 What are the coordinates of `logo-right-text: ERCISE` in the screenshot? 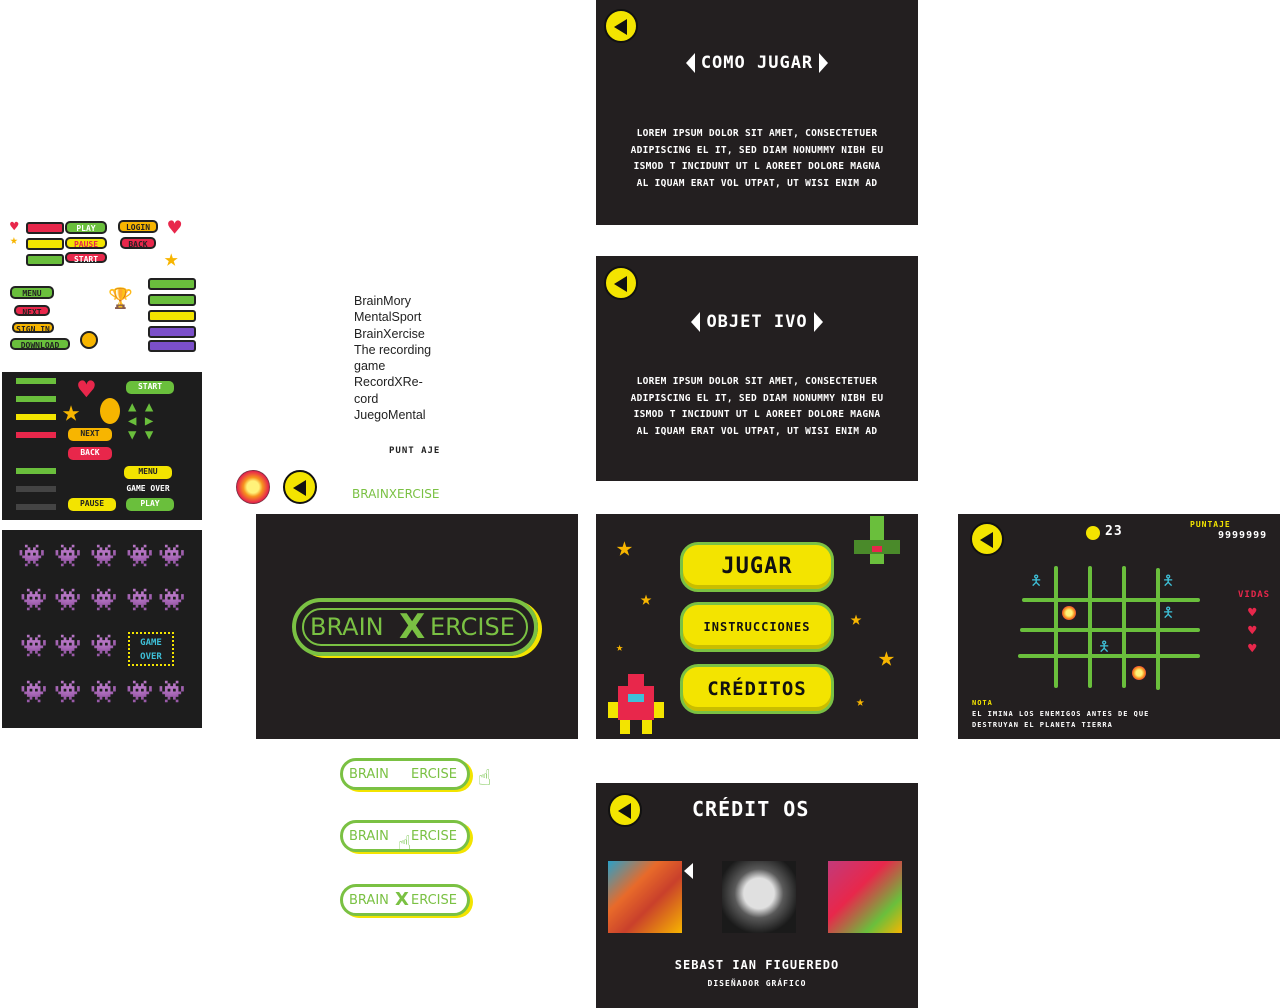 It's located at (472, 627).